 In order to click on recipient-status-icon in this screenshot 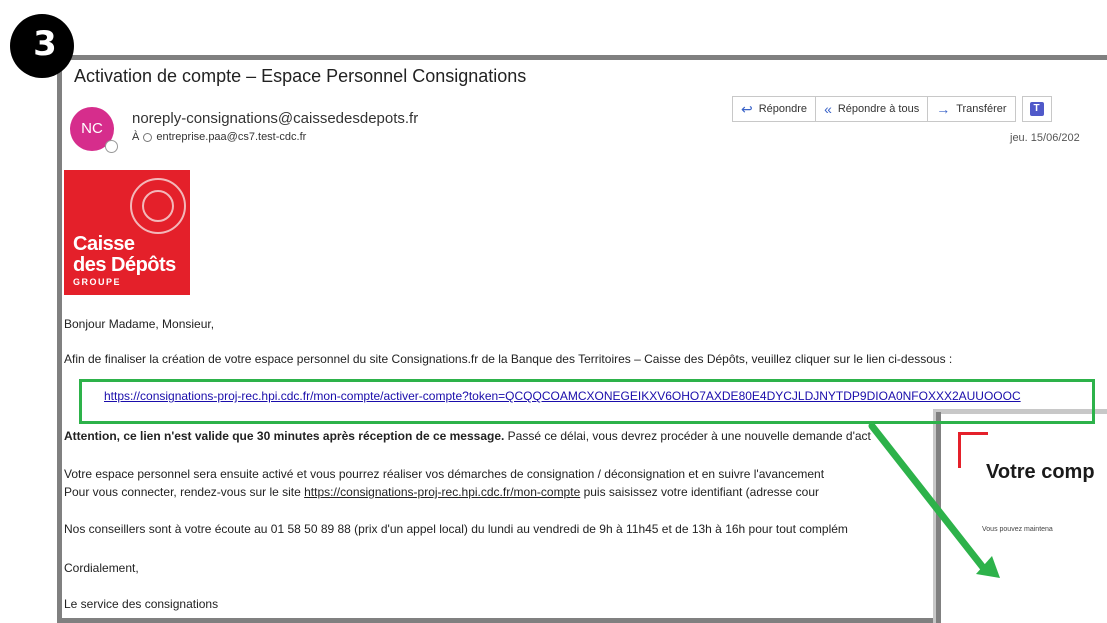, I will do `click(148, 137)`.